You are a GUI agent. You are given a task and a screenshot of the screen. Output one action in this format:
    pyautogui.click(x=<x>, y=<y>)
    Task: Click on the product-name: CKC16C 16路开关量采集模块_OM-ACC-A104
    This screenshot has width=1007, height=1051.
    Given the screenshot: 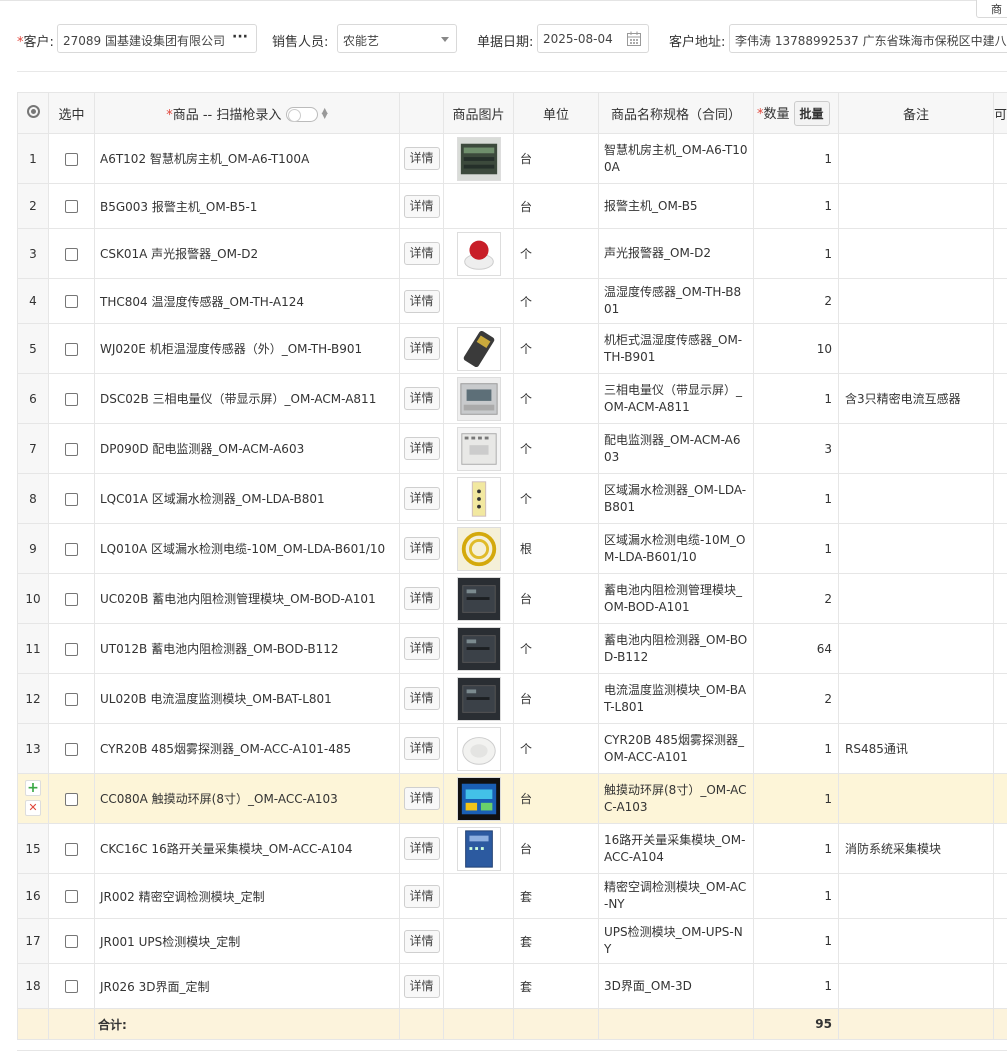 What is the action you would take?
    pyautogui.click(x=247, y=848)
    